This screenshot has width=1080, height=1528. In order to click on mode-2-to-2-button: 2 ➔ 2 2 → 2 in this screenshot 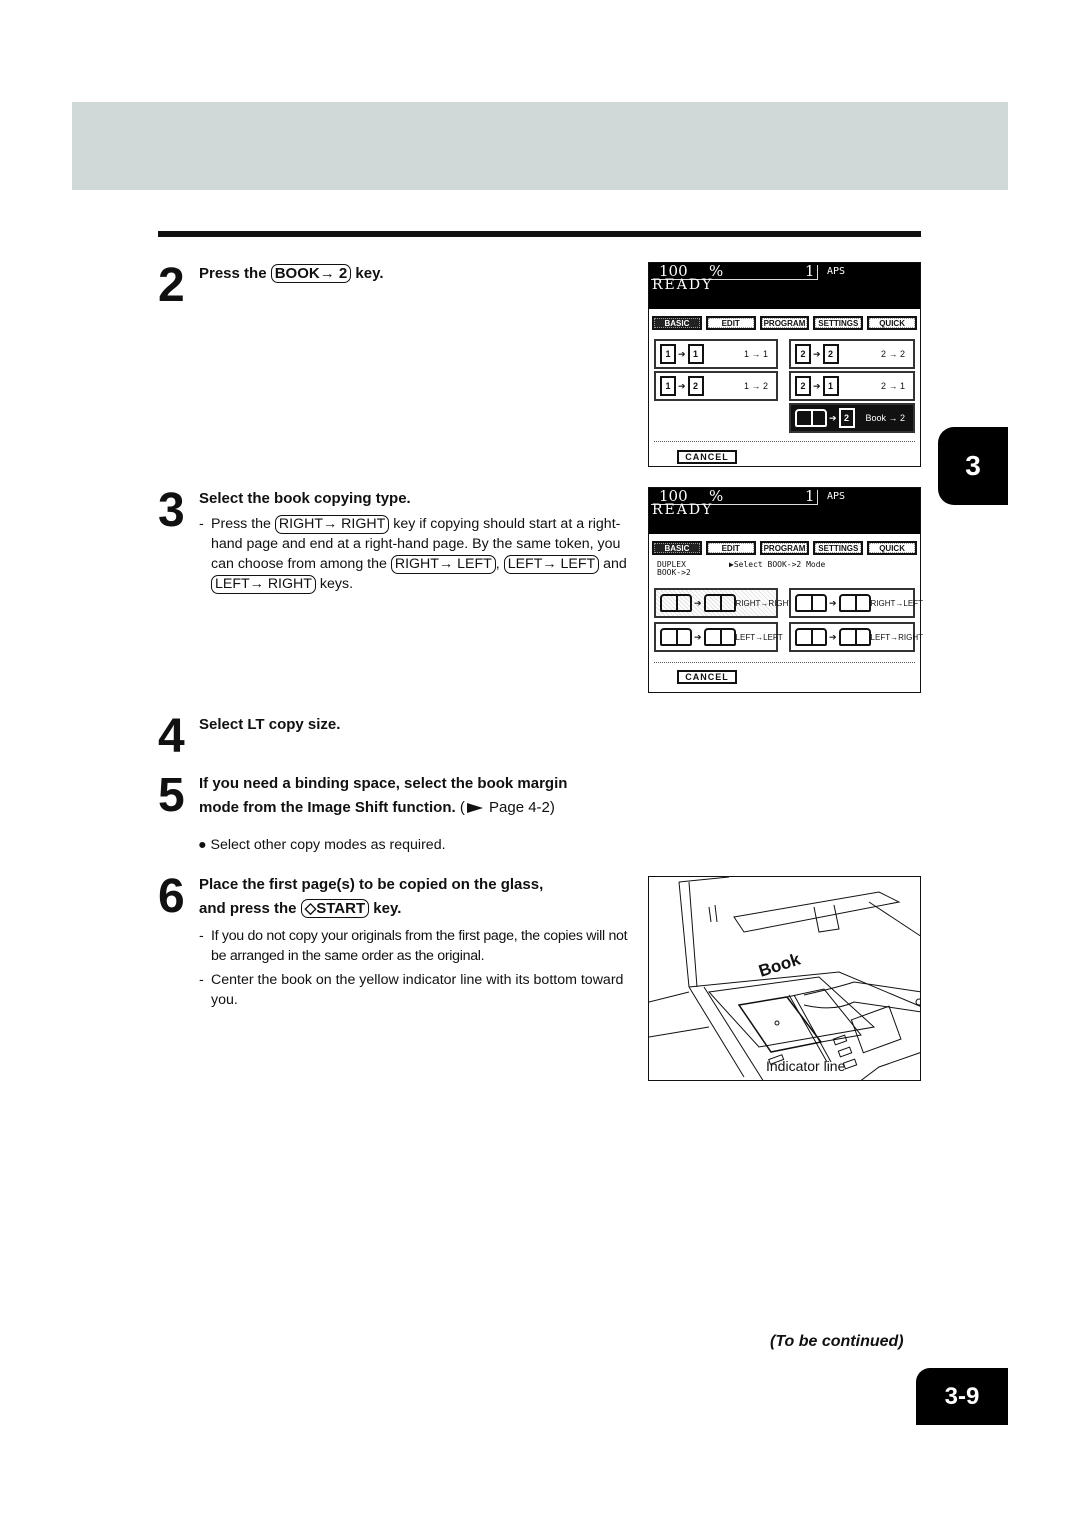, I will do `click(852, 354)`.